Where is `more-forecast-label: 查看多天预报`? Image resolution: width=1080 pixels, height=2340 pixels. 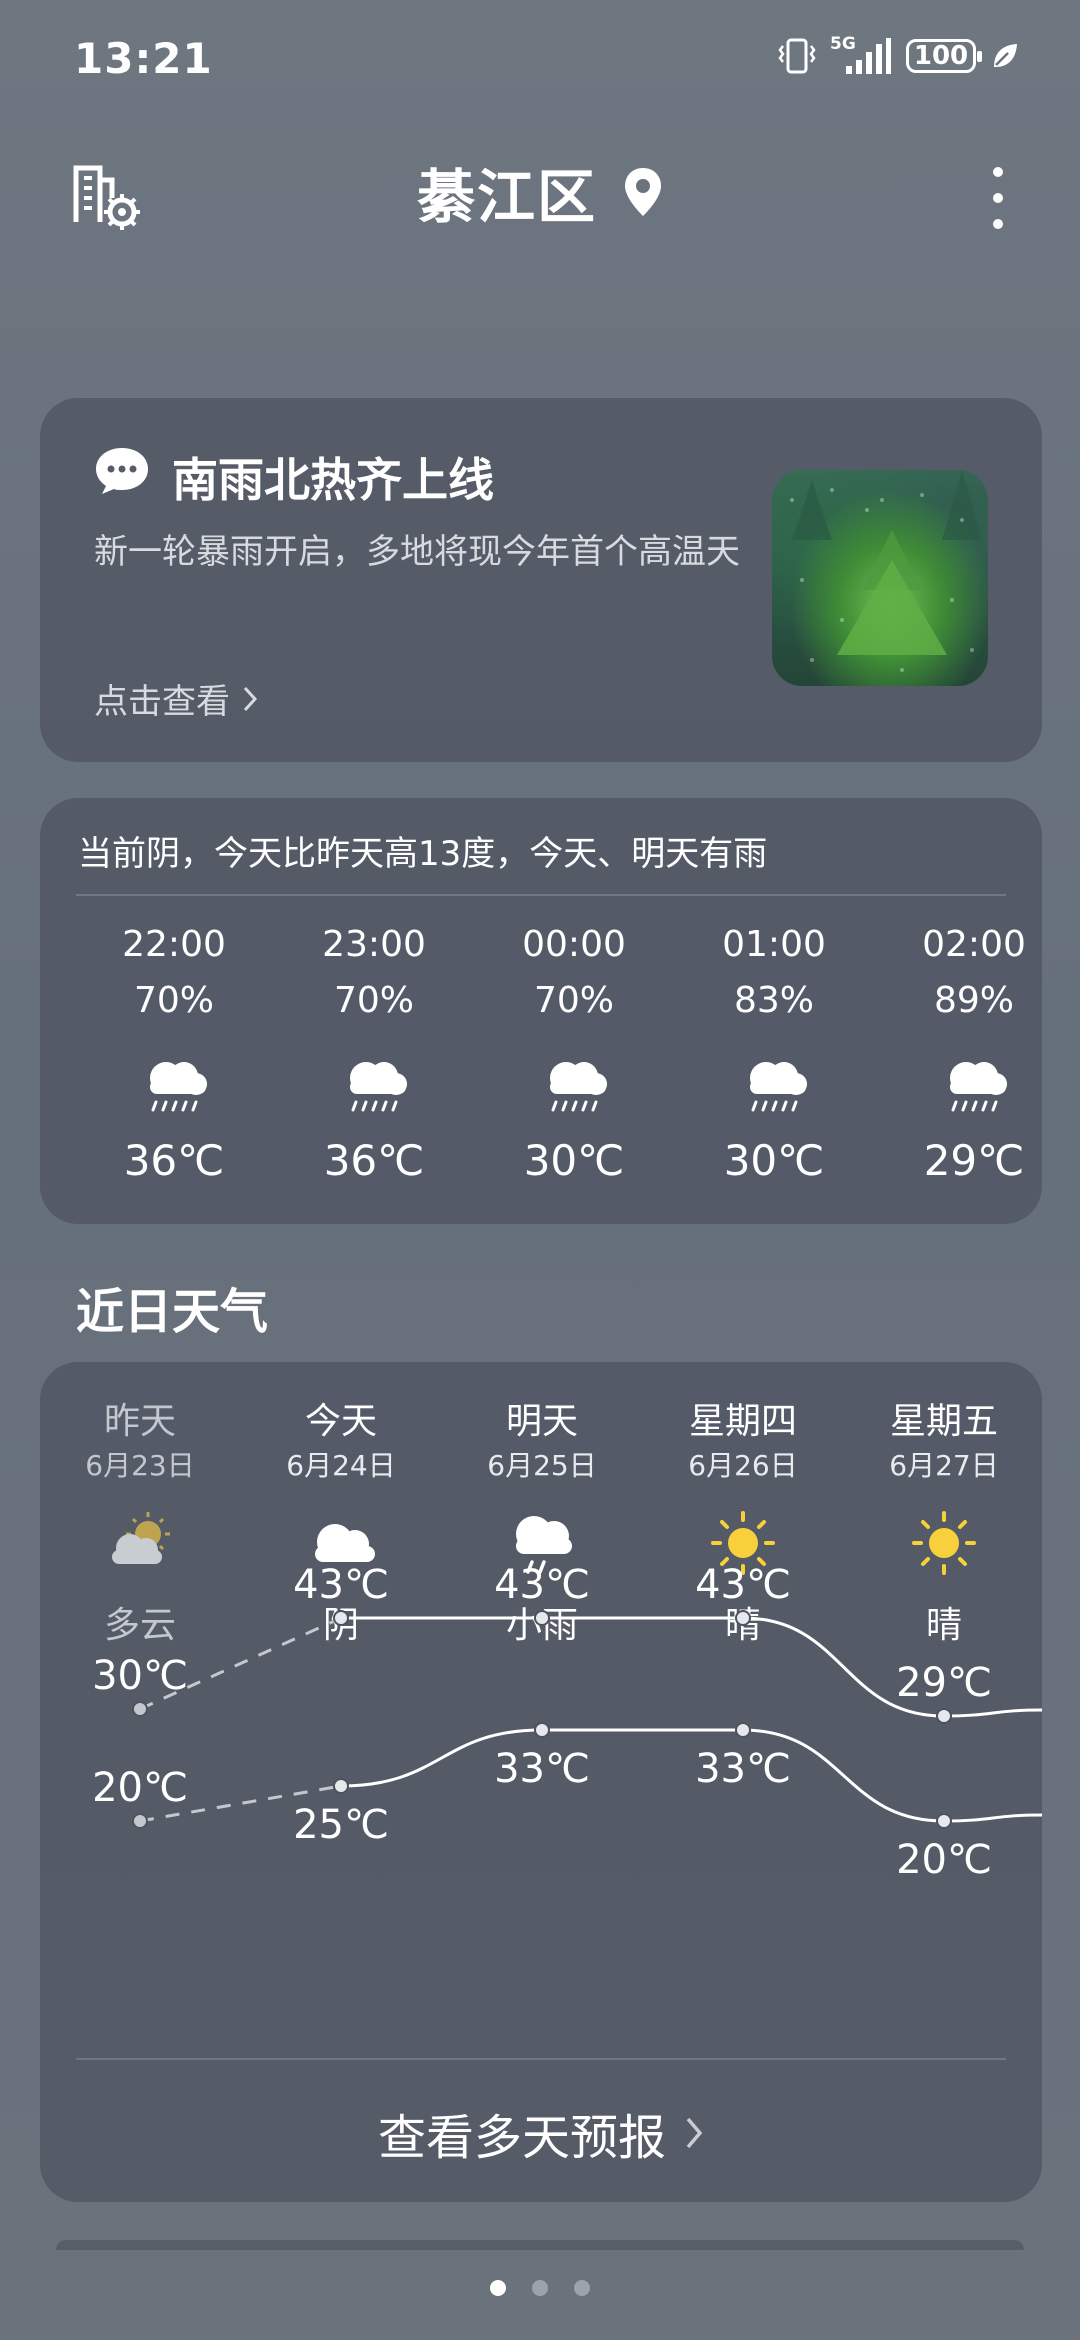
more-forecast-label: 查看多天预报 is located at coordinates (521, 2138).